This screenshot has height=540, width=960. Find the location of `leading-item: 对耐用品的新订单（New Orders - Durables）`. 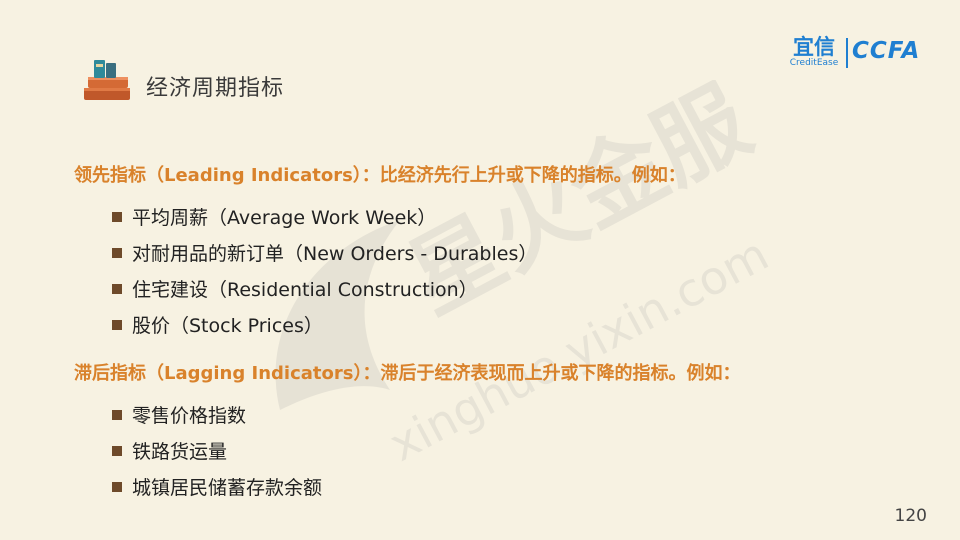

leading-item: 对耐用品的新订单（New Orders - Durables） is located at coordinates (324, 252).